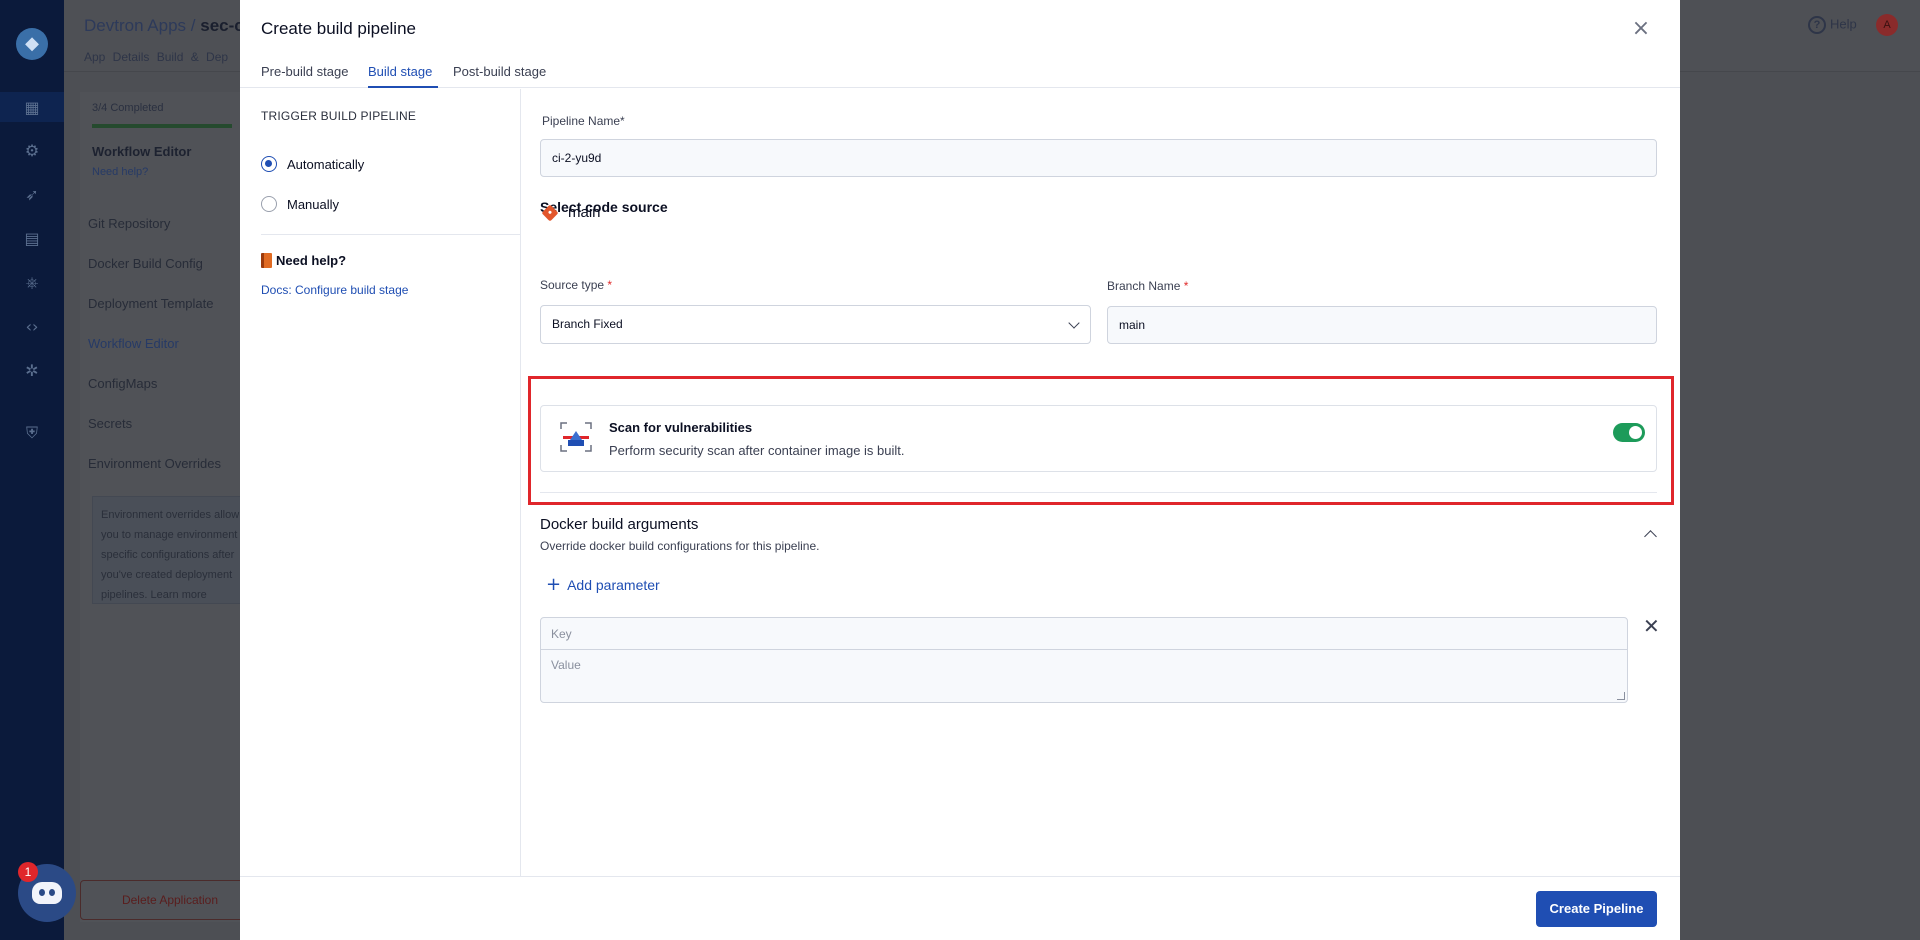 The image size is (1920, 940). Describe the element at coordinates (603, 584) in the screenshot. I see `add-parameter-button: + Add parameter` at that location.